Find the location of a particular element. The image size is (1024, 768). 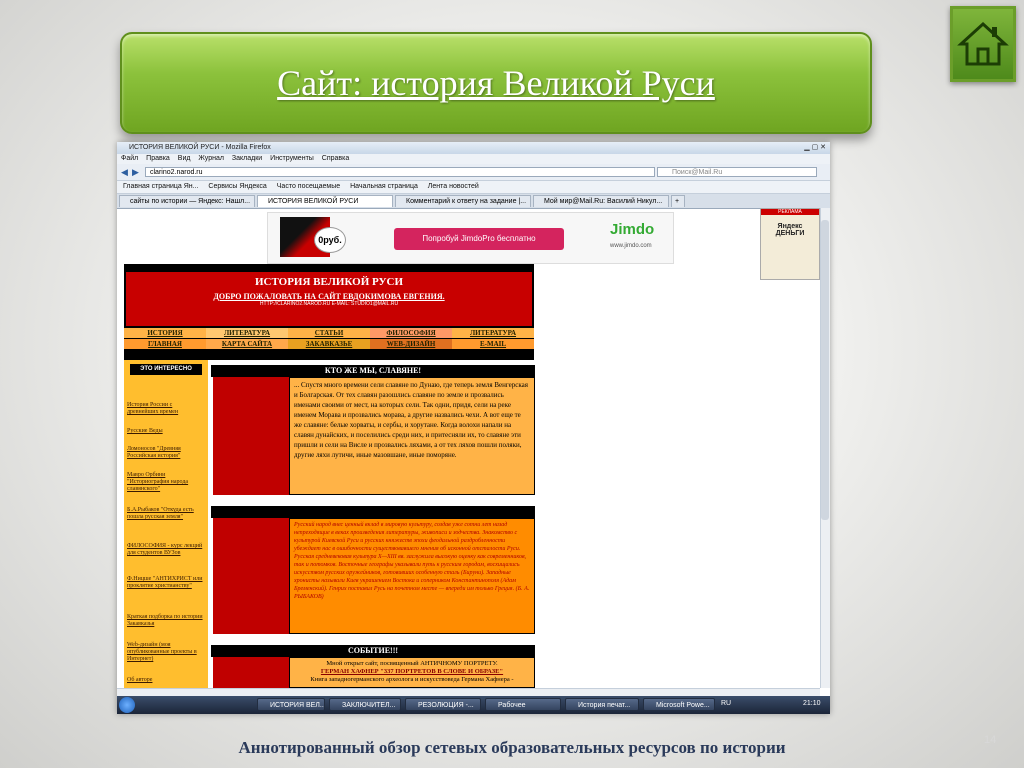

nav-articles: СТАТЬИ is located at coordinates (329, 333).